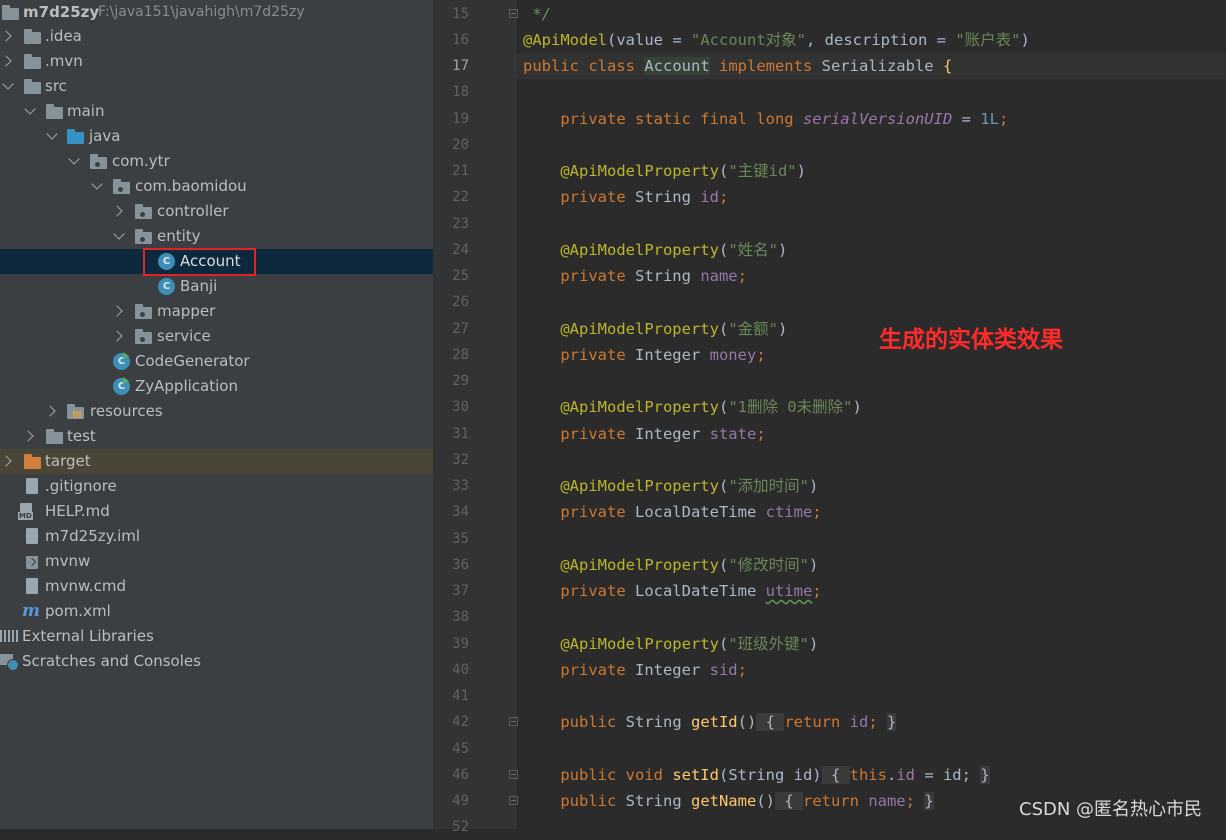 This screenshot has width=1226, height=840. What do you see at coordinates (460, 644) in the screenshot?
I see `line-number: 39` at bounding box center [460, 644].